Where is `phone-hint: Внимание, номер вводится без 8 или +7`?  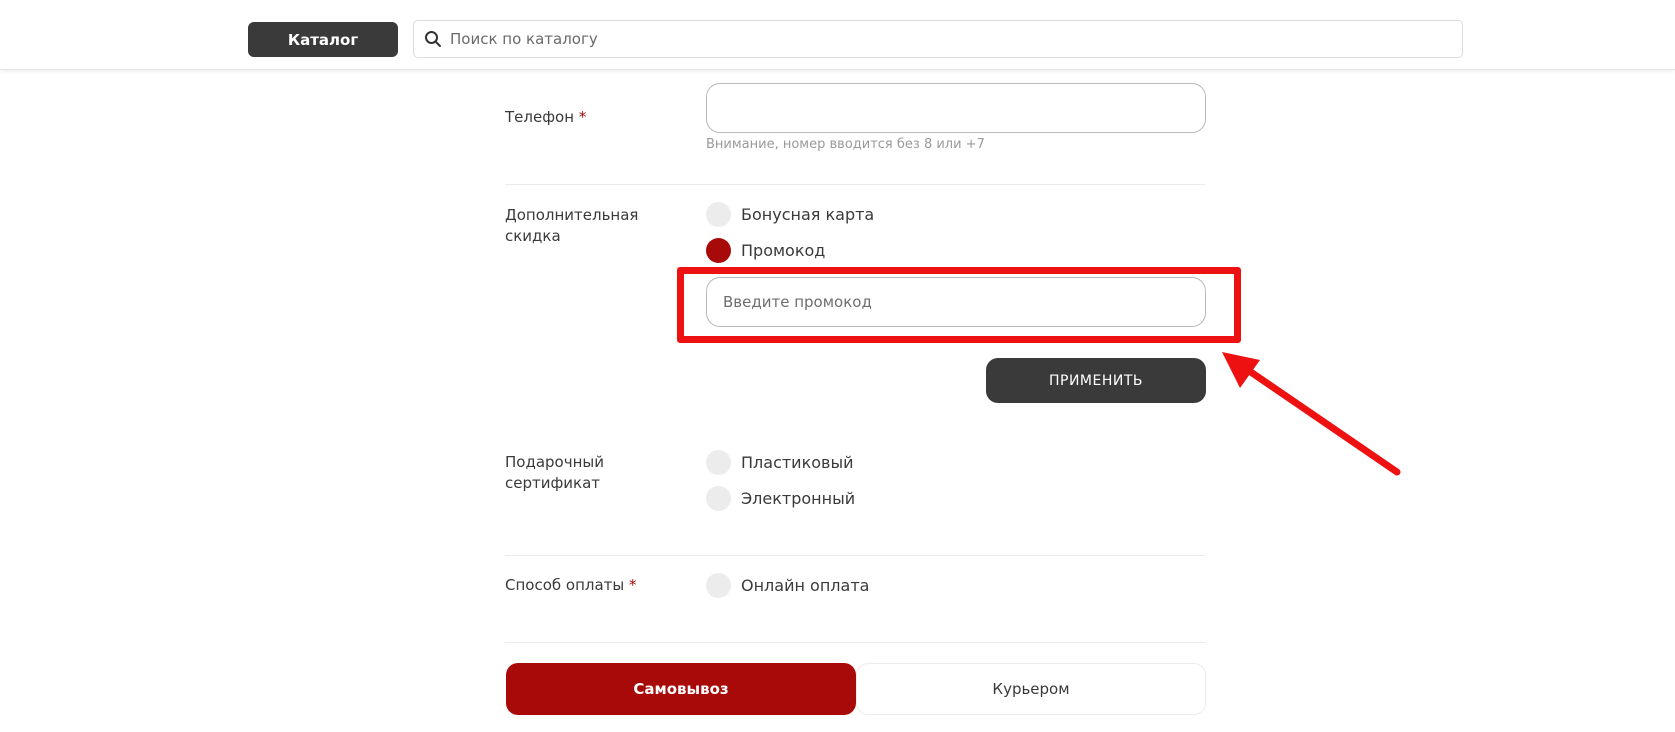 phone-hint: Внимание, номер вводится без 8 или +7 is located at coordinates (845, 144).